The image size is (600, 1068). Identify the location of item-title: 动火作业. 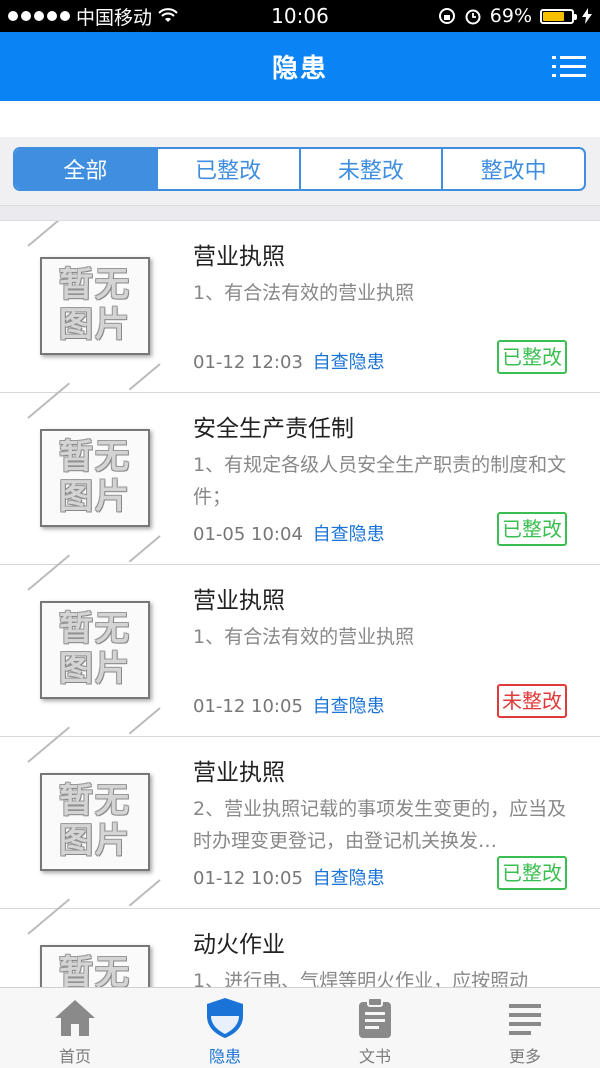
(239, 945).